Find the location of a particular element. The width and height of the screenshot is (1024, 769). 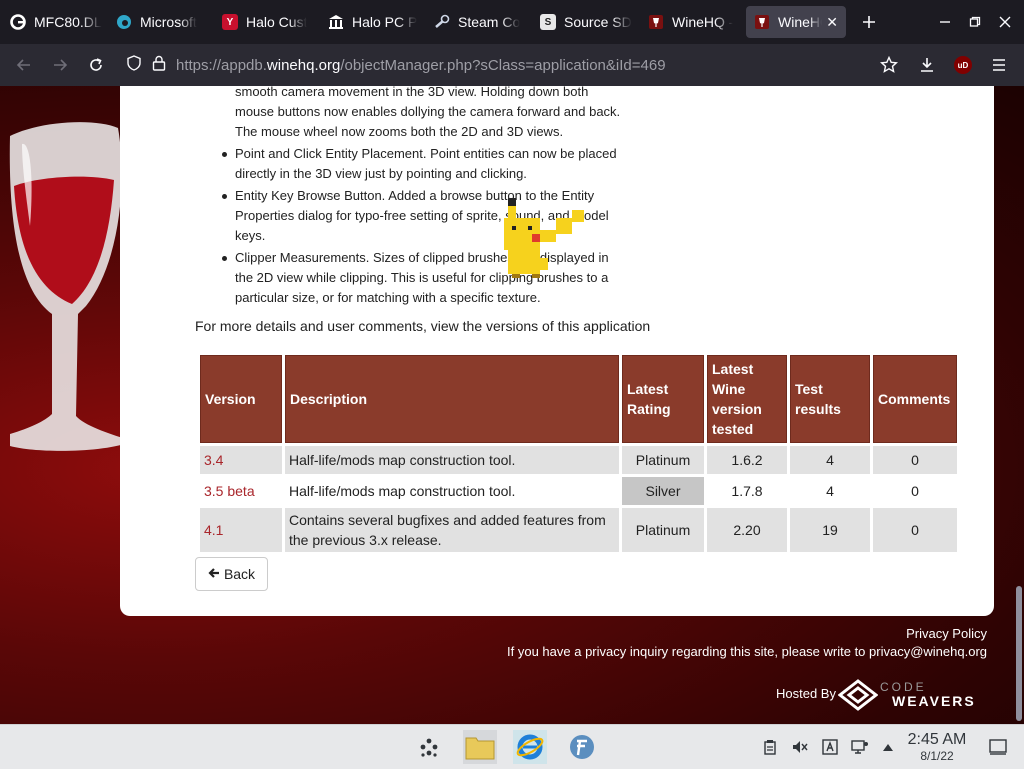

lock-icon is located at coordinates (159, 65).